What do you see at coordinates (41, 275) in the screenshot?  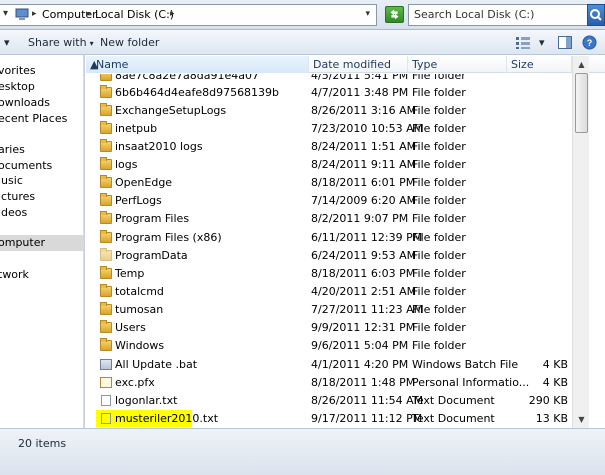 I see `nav-item-network: twork` at bounding box center [41, 275].